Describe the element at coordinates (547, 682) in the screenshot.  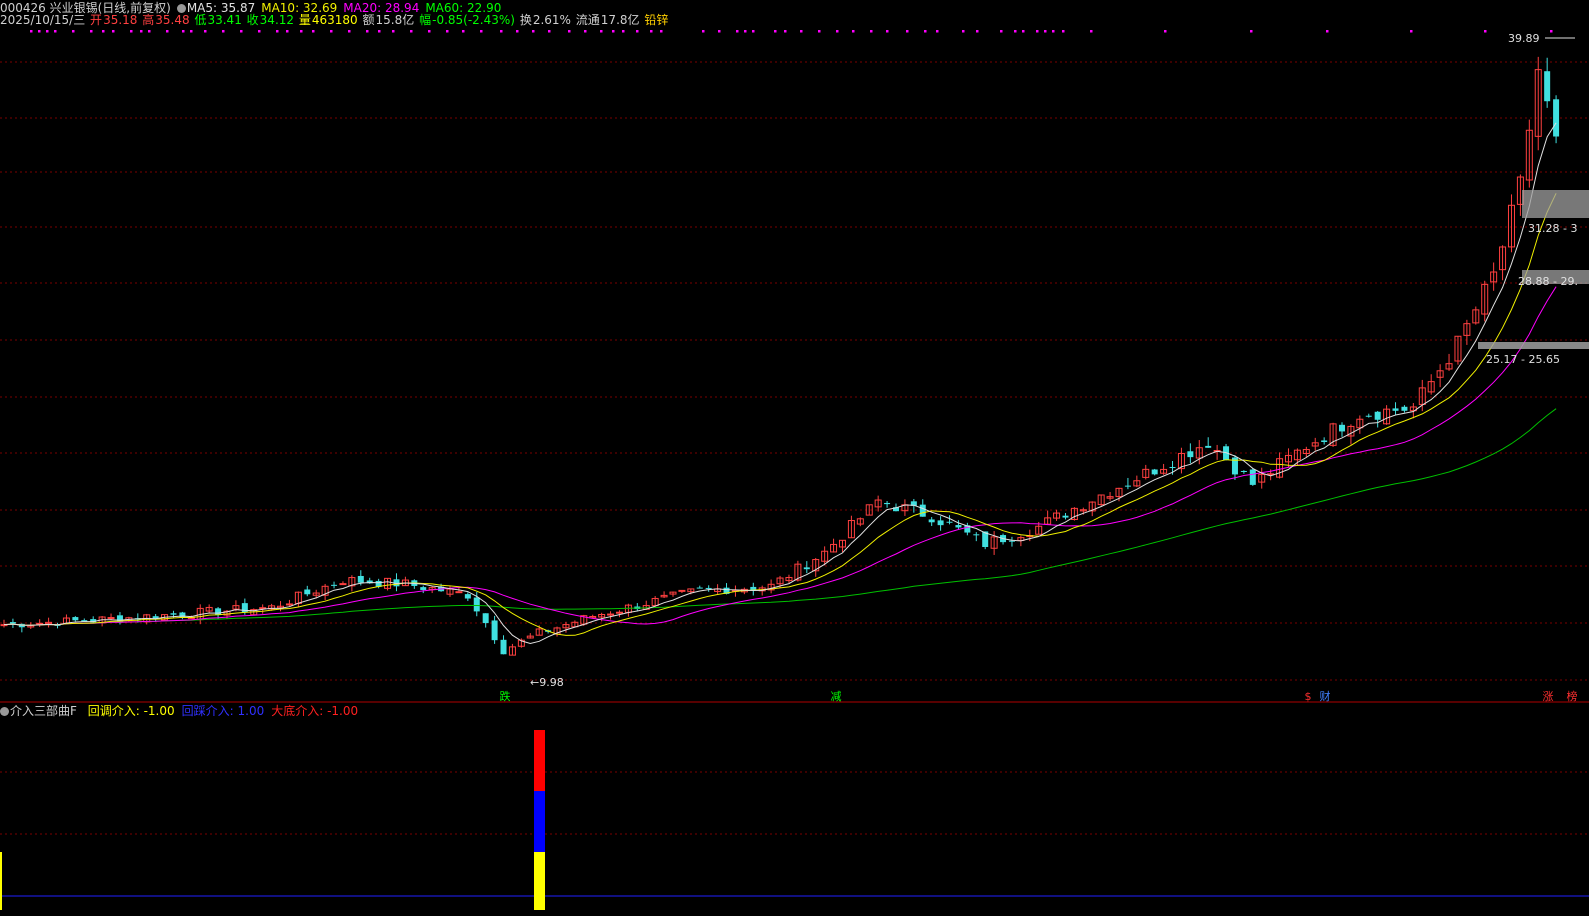
I see `low-price-label: ←9.98` at that location.